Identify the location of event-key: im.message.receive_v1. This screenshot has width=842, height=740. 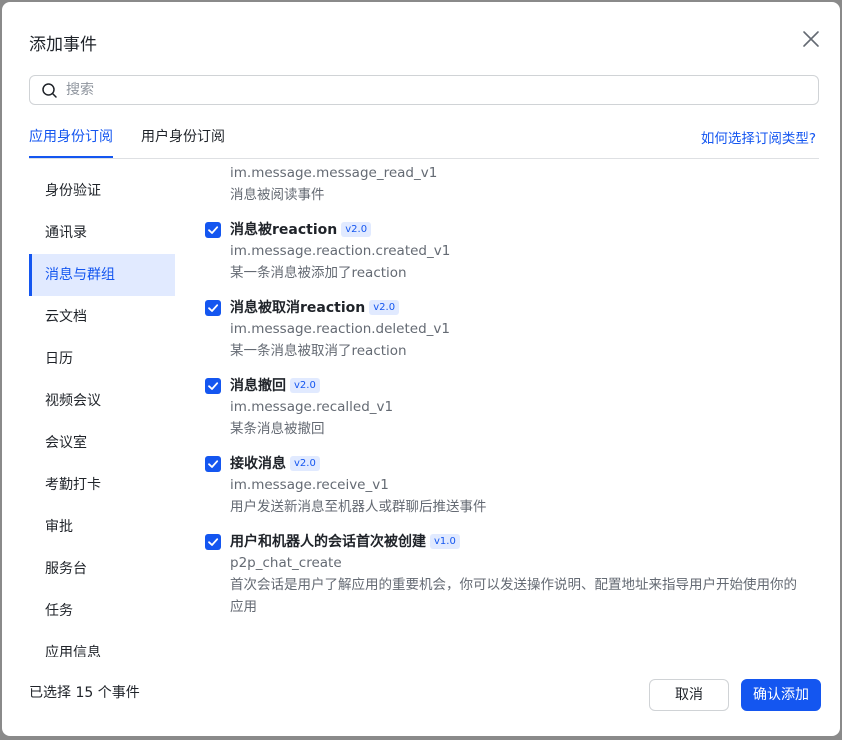
(309, 485).